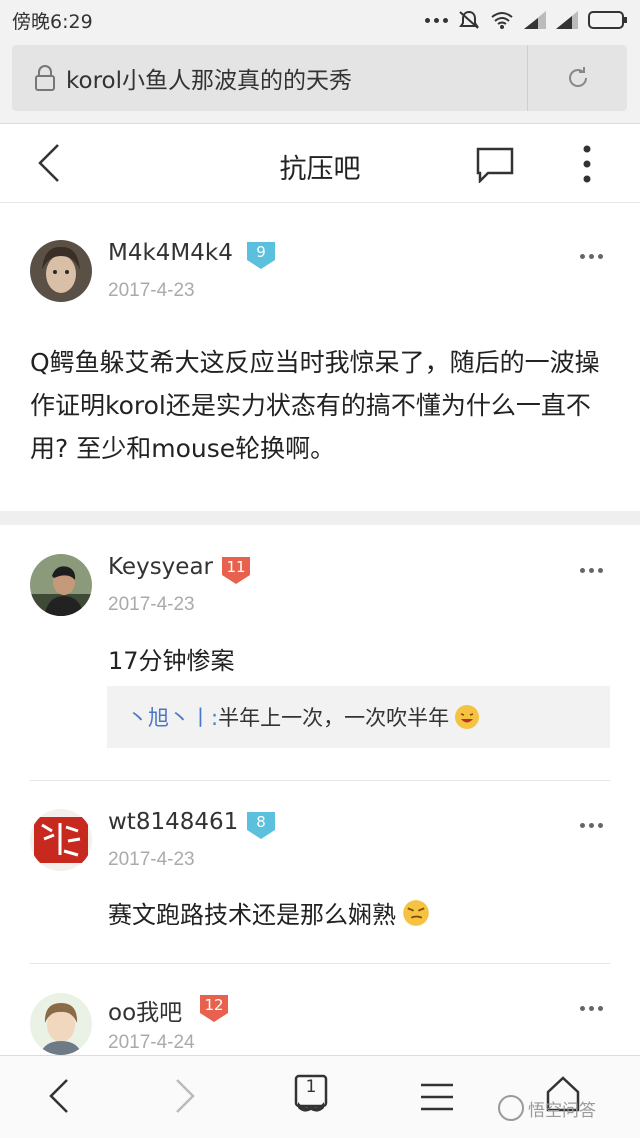 The image size is (640, 1138). What do you see at coordinates (236, 570) in the screenshot?
I see `level-badge: 11` at bounding box center [236, 570].